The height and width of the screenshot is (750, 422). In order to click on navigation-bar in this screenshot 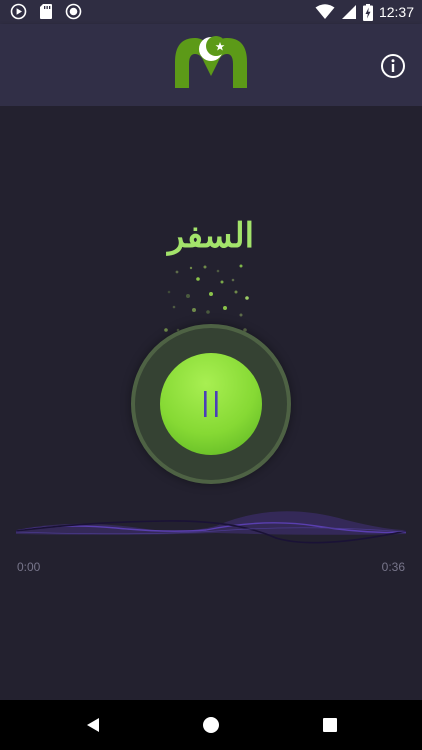, I will do `click(211, 725)`.